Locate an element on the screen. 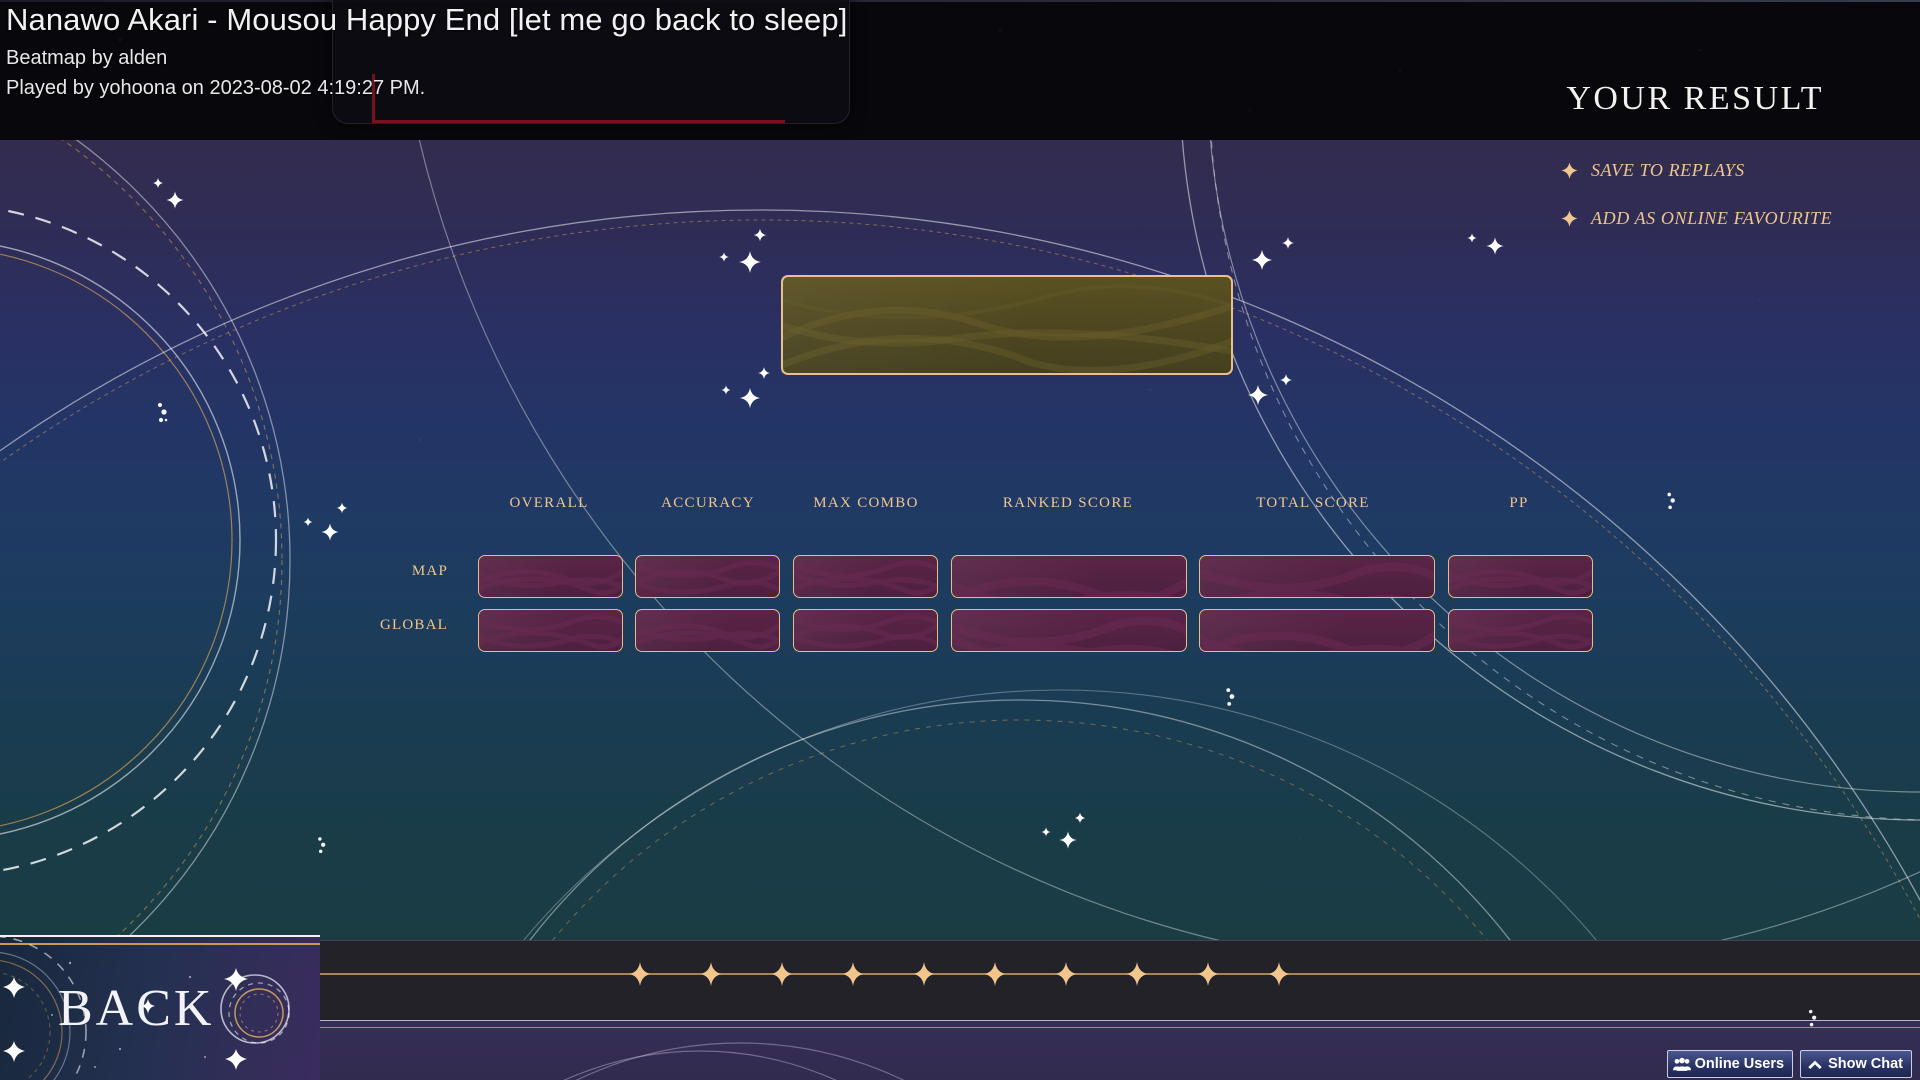 The height and width of the screenshot is (1080, 1920). add-as-online-favourite-label: ADD AS ONLINE FAVOURITE is located at coordinates (1712, 218).